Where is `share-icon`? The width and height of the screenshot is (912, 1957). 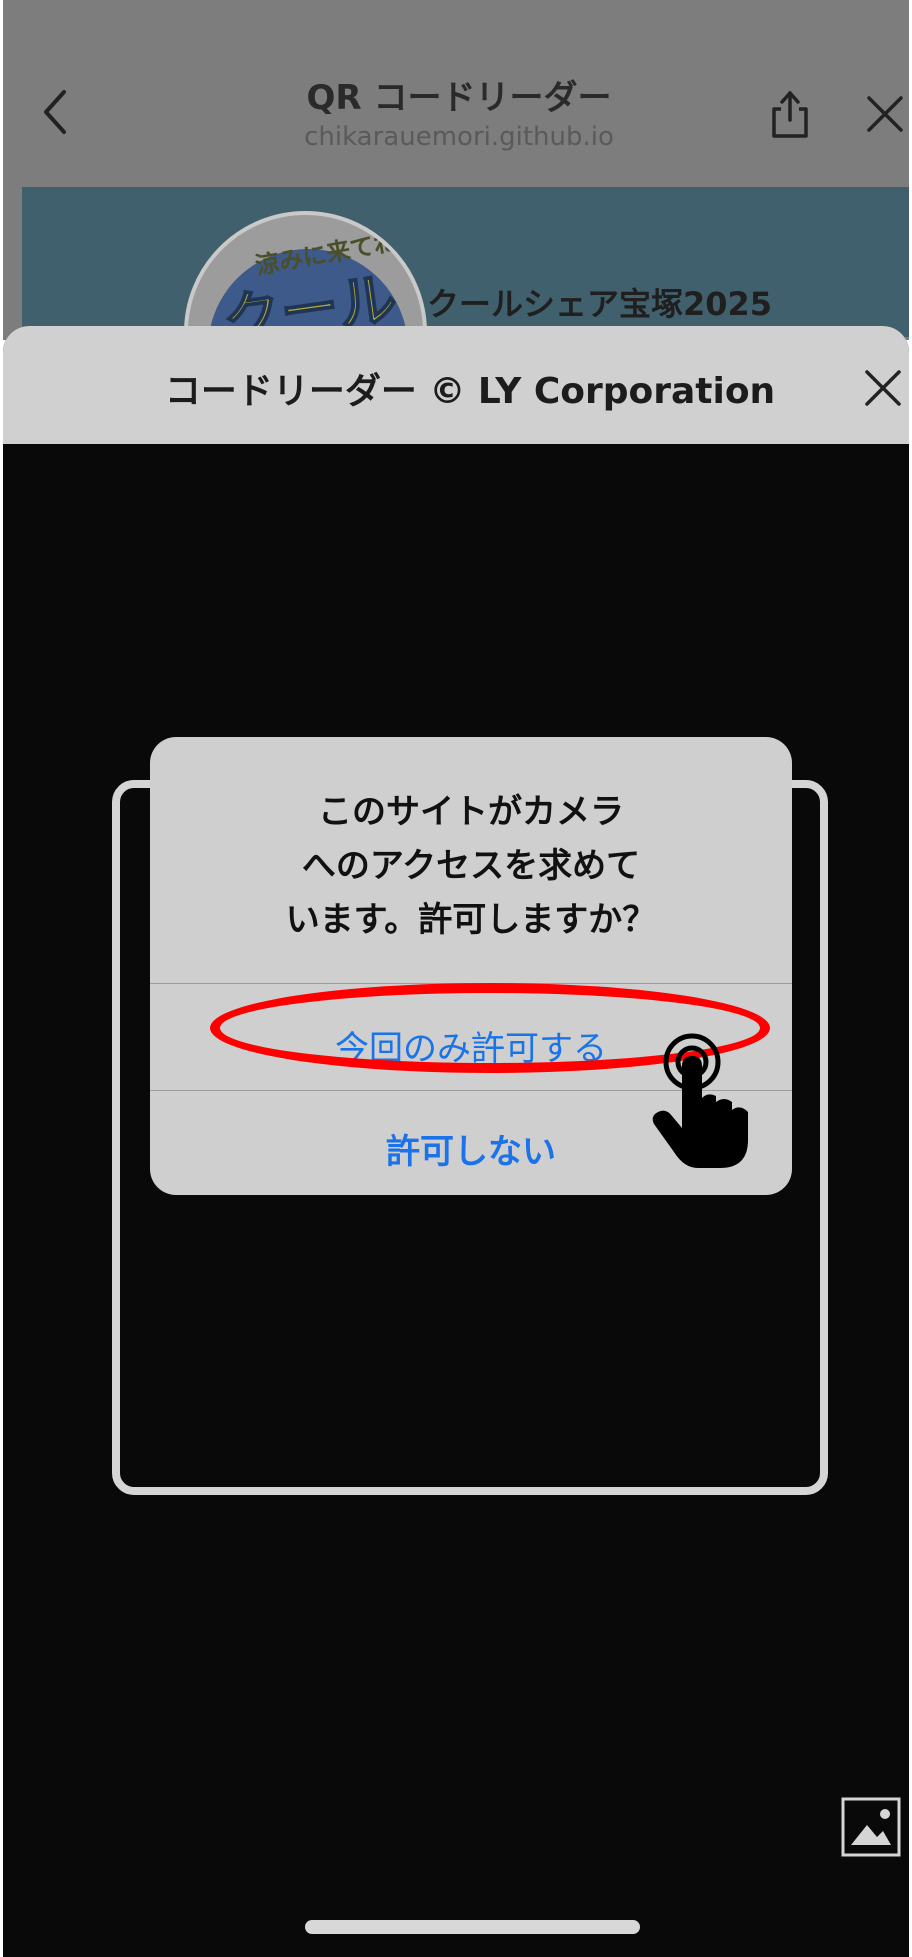 share-icon is located at coordinates (790, 114).